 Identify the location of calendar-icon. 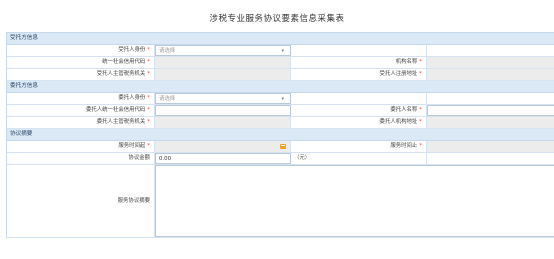
(283, 146).